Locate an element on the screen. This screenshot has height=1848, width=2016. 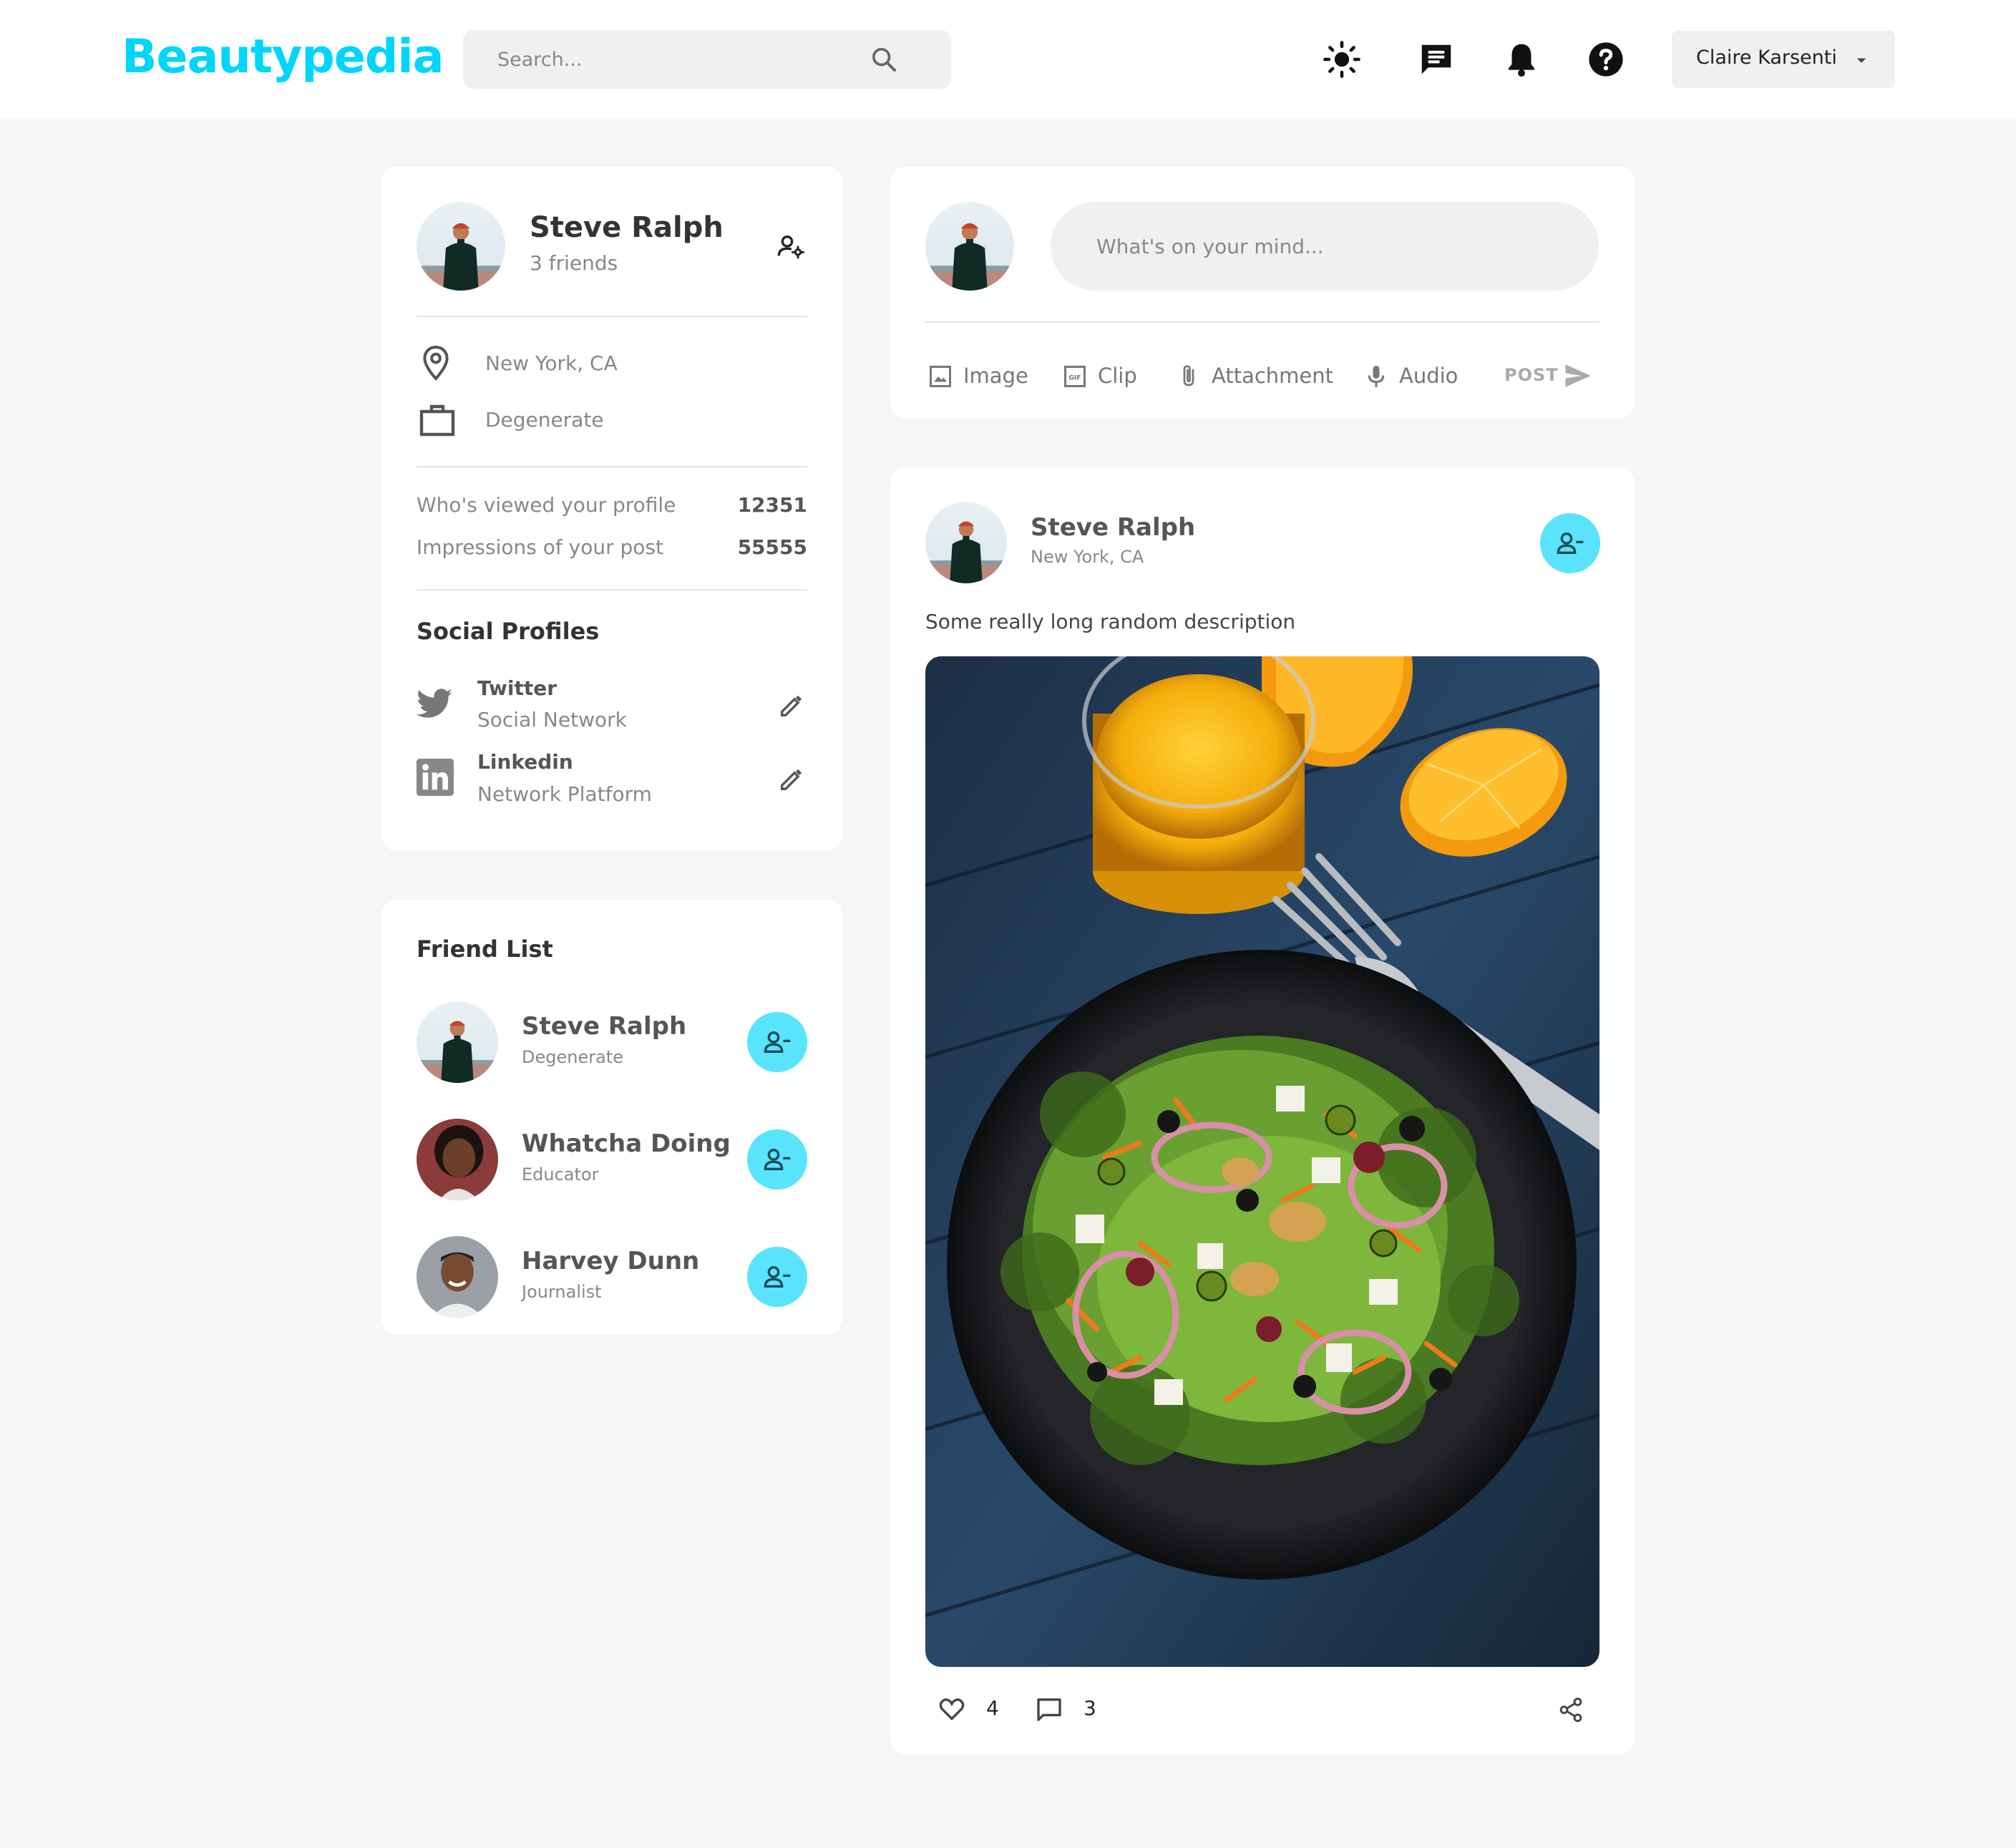
friends-count: 3 friends is located at coordinates (574, 263).